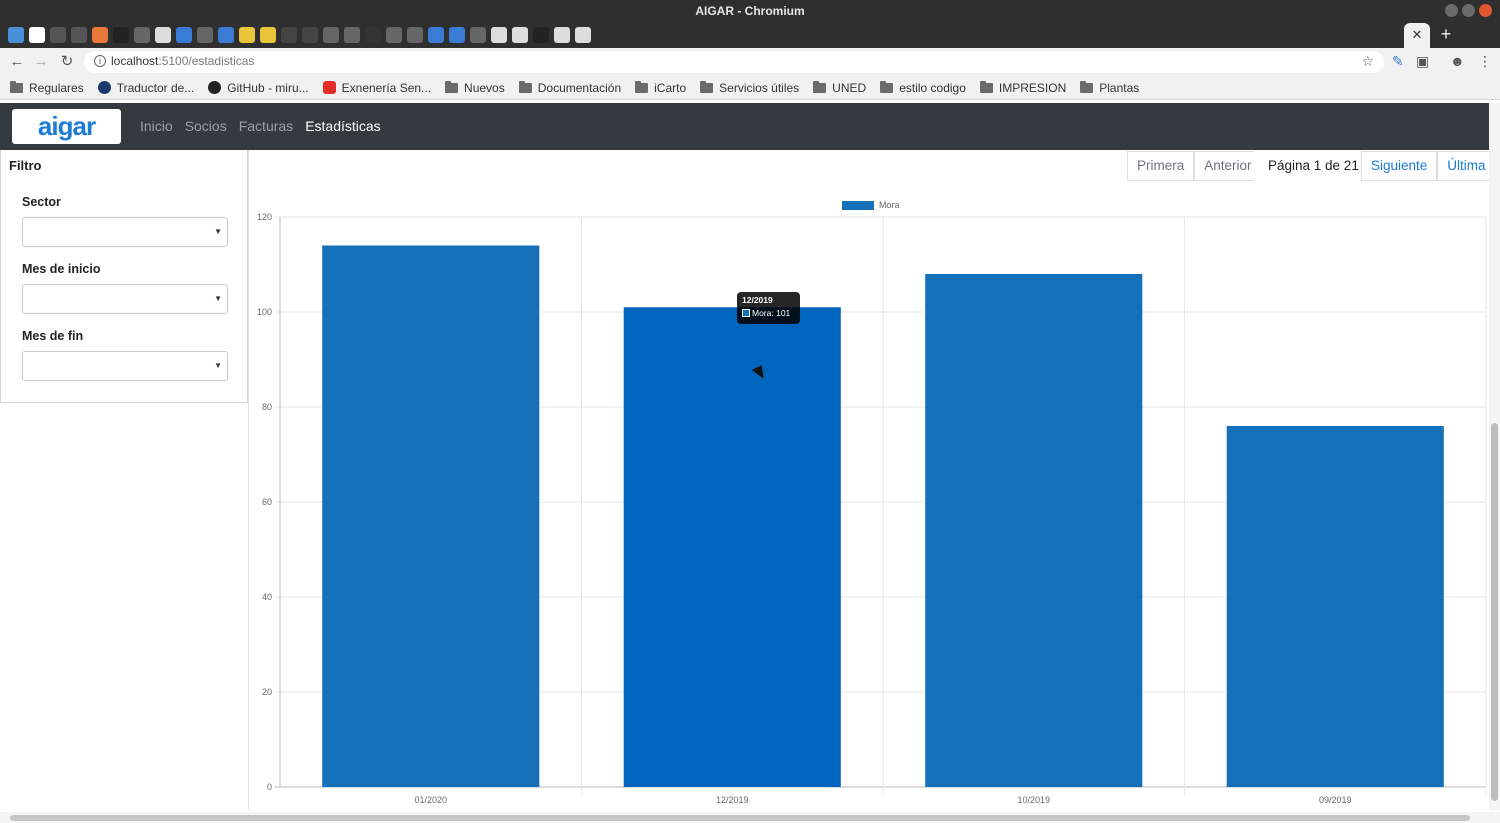  I want to click on y-tick-label: 20, so click(267, 692).